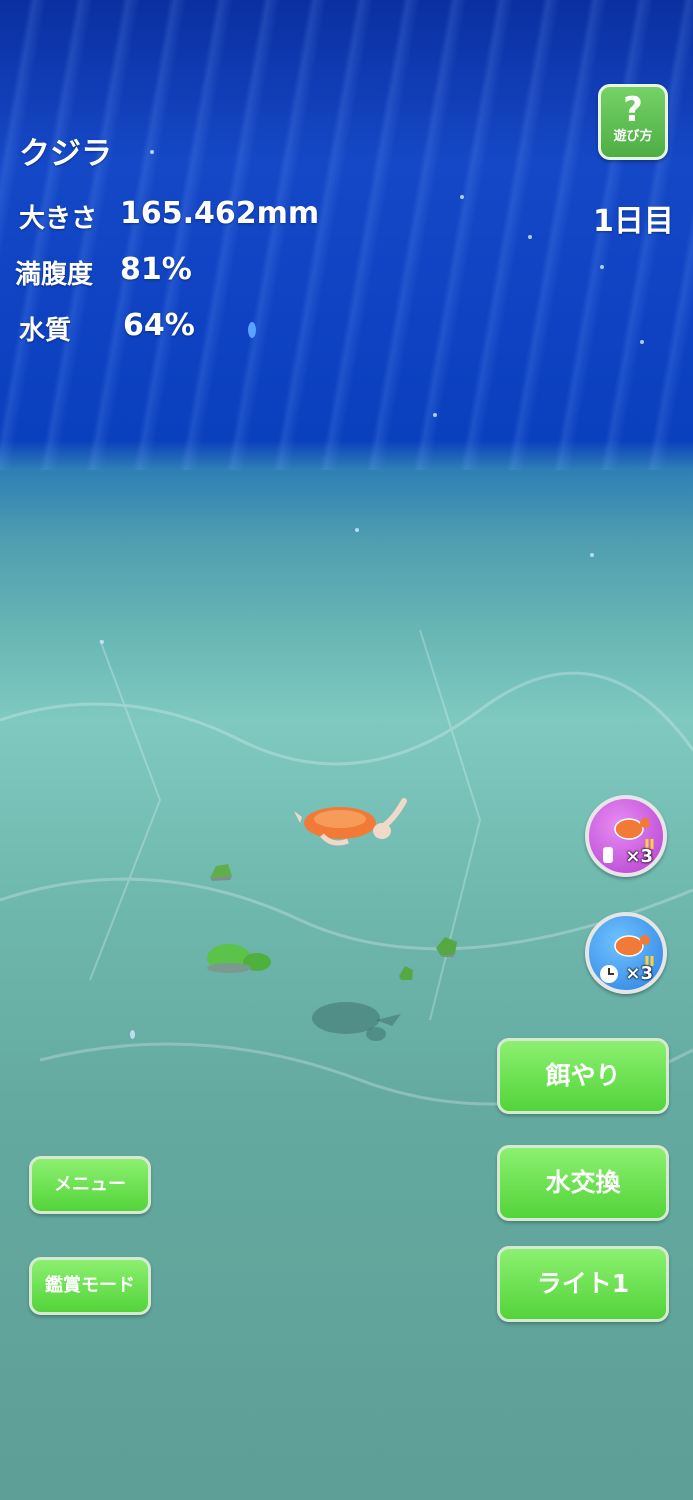 Image resolution: width=693 pixels, height=1500 pixels. What do you see at coordinates (633, 110) in the screenshot?
I see `question-icon: ?` at bounding box center [633, 110].